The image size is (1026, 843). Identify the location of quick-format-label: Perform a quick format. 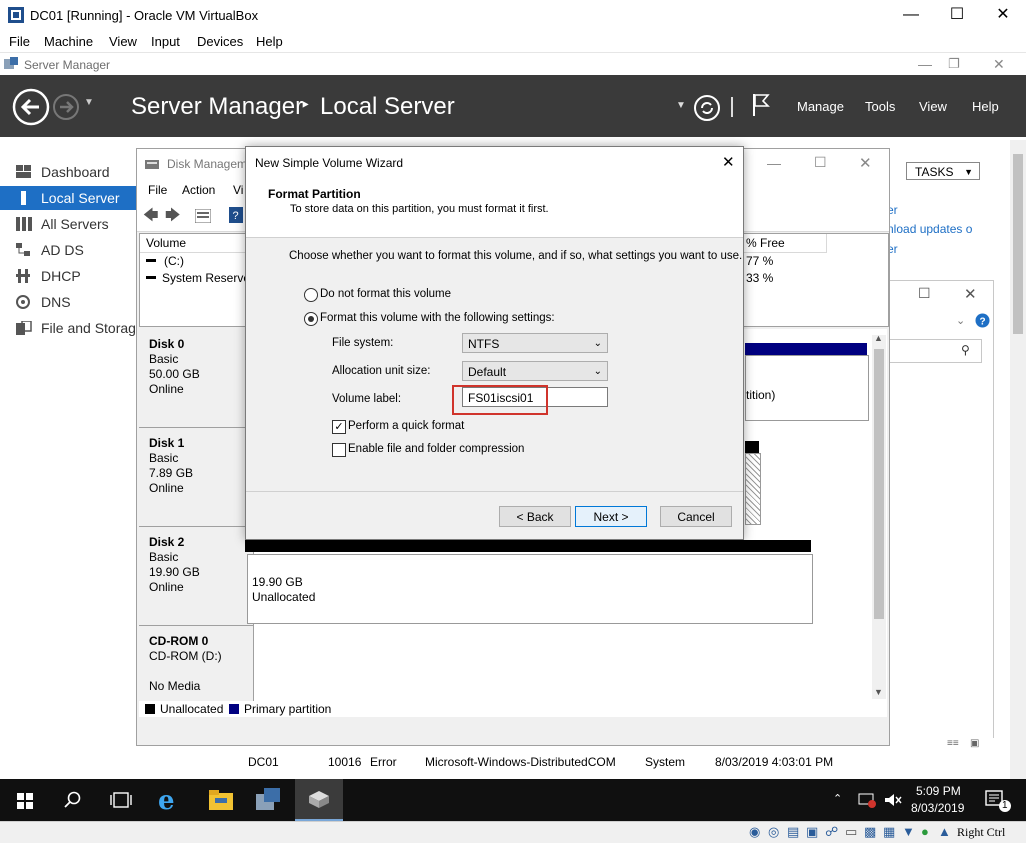
(406, 426).